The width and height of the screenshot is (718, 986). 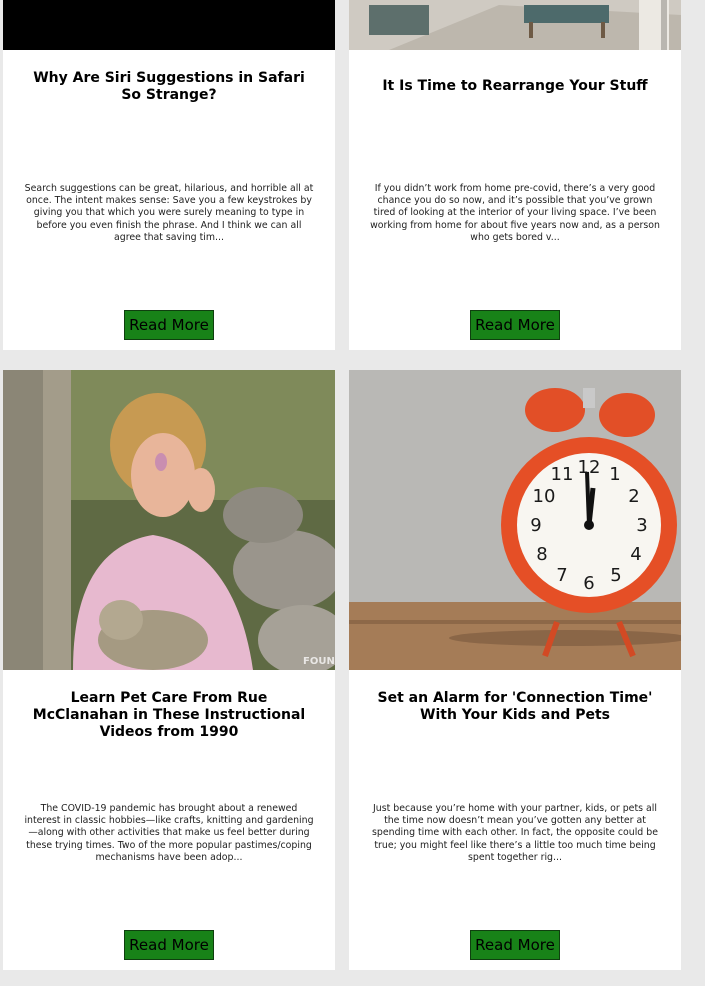 I want to click on article-thumbnail: 12 1 2 3 4 5 6 7 8 9 10 11, so click(x=515, y=520).